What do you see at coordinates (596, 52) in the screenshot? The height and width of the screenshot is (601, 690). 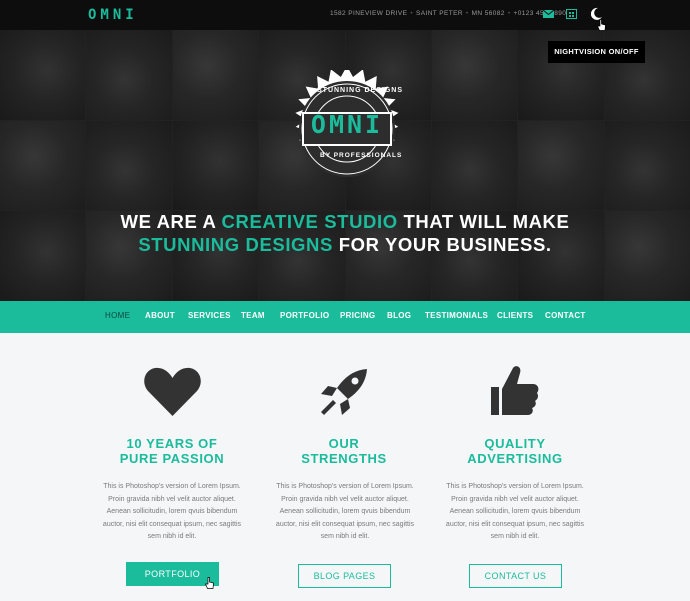 I see `nightvision-tooltip: NIGHTVISION ON/OFF` at bounding box center [596, 52].